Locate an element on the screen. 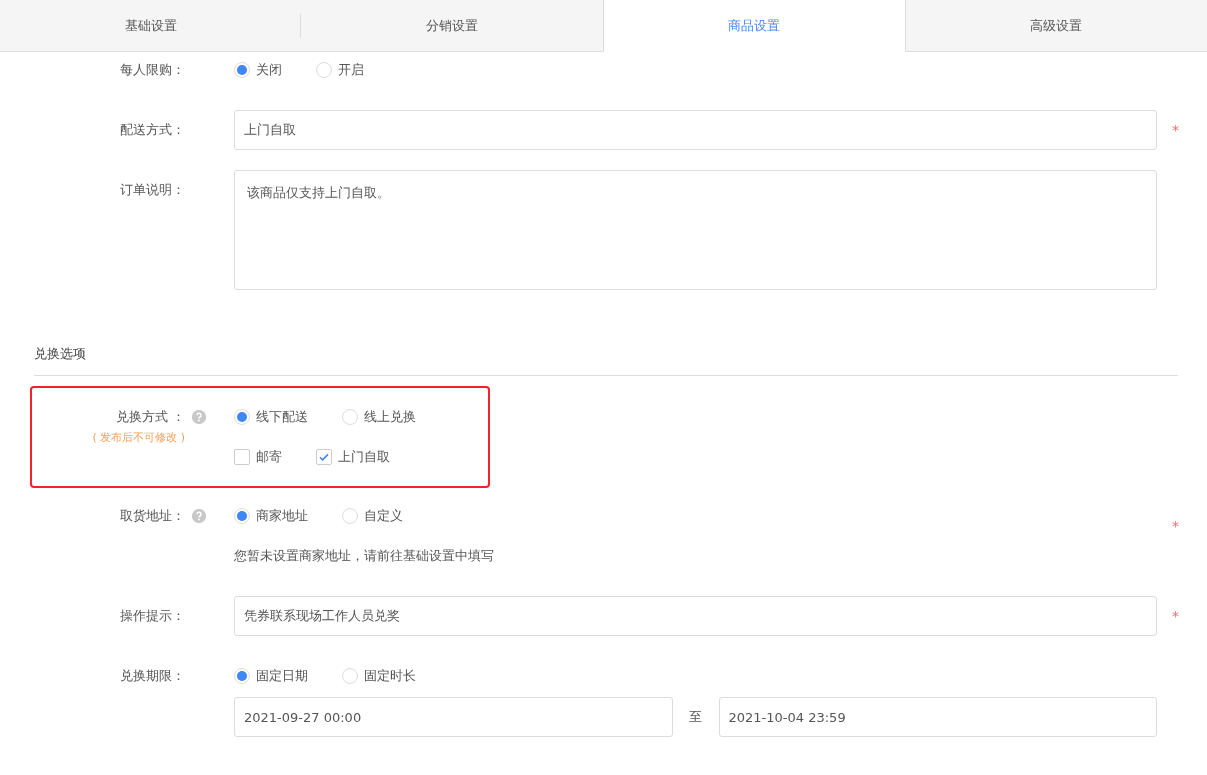 This screenshot has height=775, width=1207. radio-option: 商家地址 is located at coordinates (271, 516).